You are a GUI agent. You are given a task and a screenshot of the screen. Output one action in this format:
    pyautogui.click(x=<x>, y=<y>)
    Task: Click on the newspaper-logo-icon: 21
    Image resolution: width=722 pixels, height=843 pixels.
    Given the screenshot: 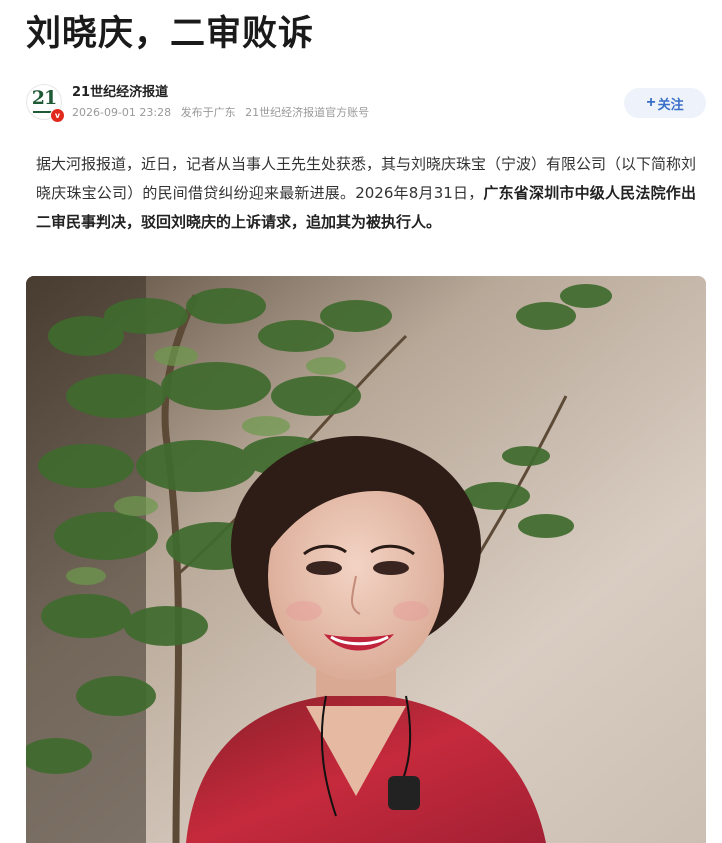 What is the action you would take?
    pyautogui.click(x=44, y=98)
    